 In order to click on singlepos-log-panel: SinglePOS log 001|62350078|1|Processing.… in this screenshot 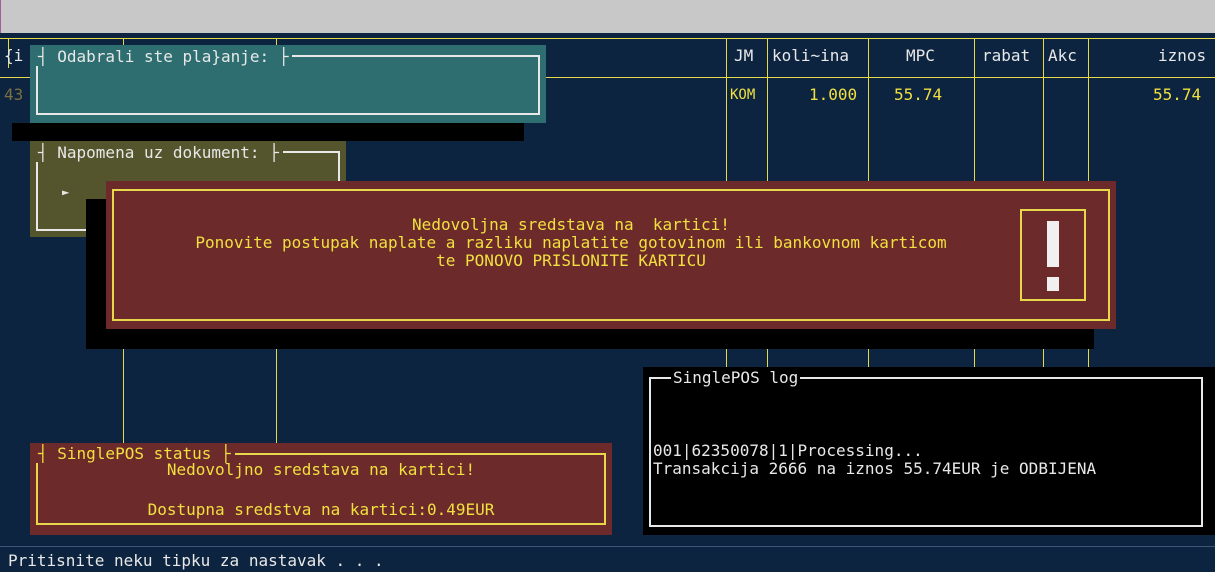, I will do `click(929, 451)`.